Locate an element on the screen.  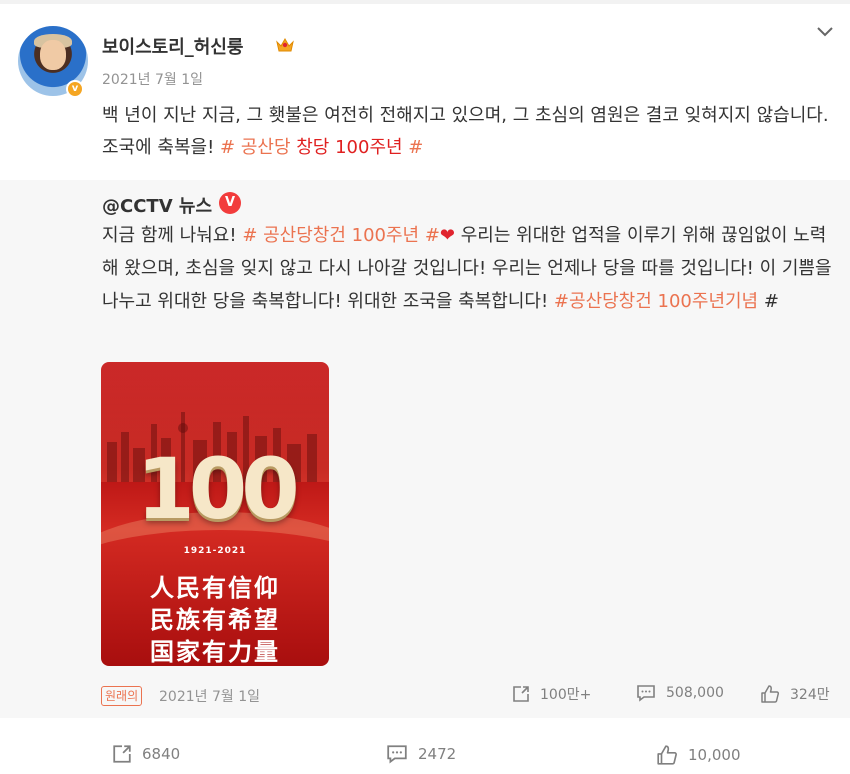
share-button: 6840 is located at coordinates (146, 754).